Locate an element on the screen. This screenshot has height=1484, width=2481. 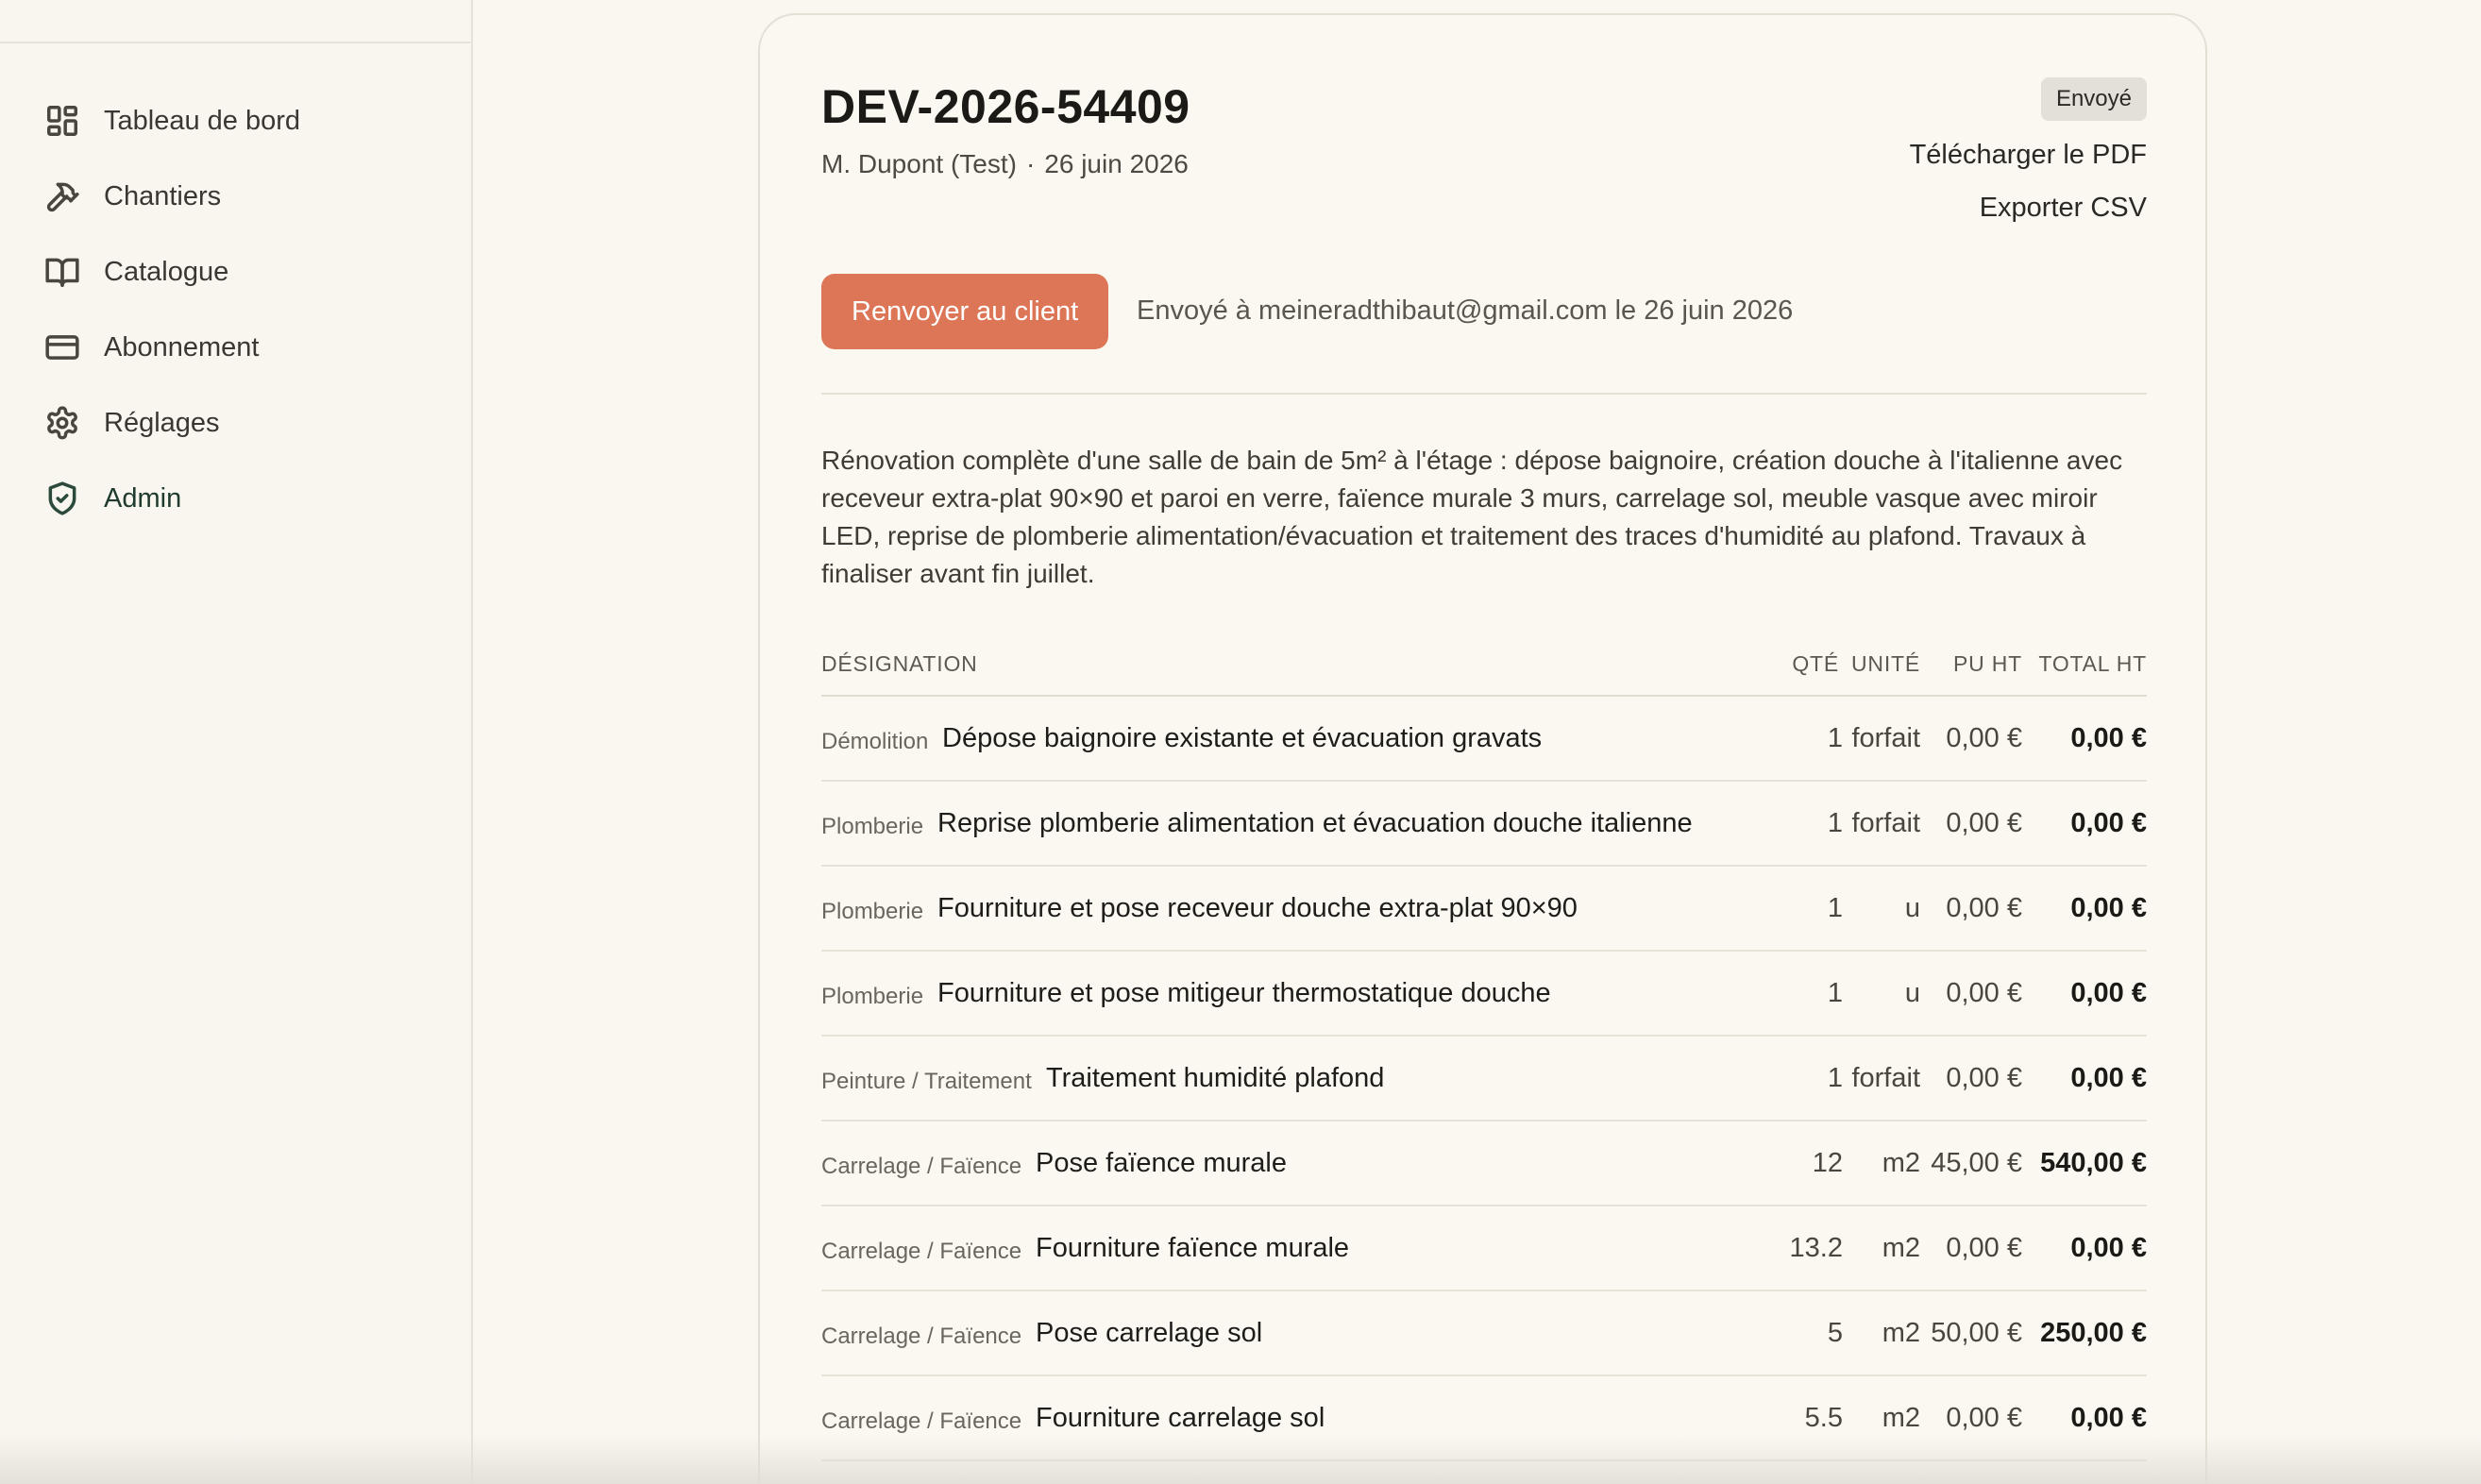
sidebar-top-divider is located at coordinates (235, 42).